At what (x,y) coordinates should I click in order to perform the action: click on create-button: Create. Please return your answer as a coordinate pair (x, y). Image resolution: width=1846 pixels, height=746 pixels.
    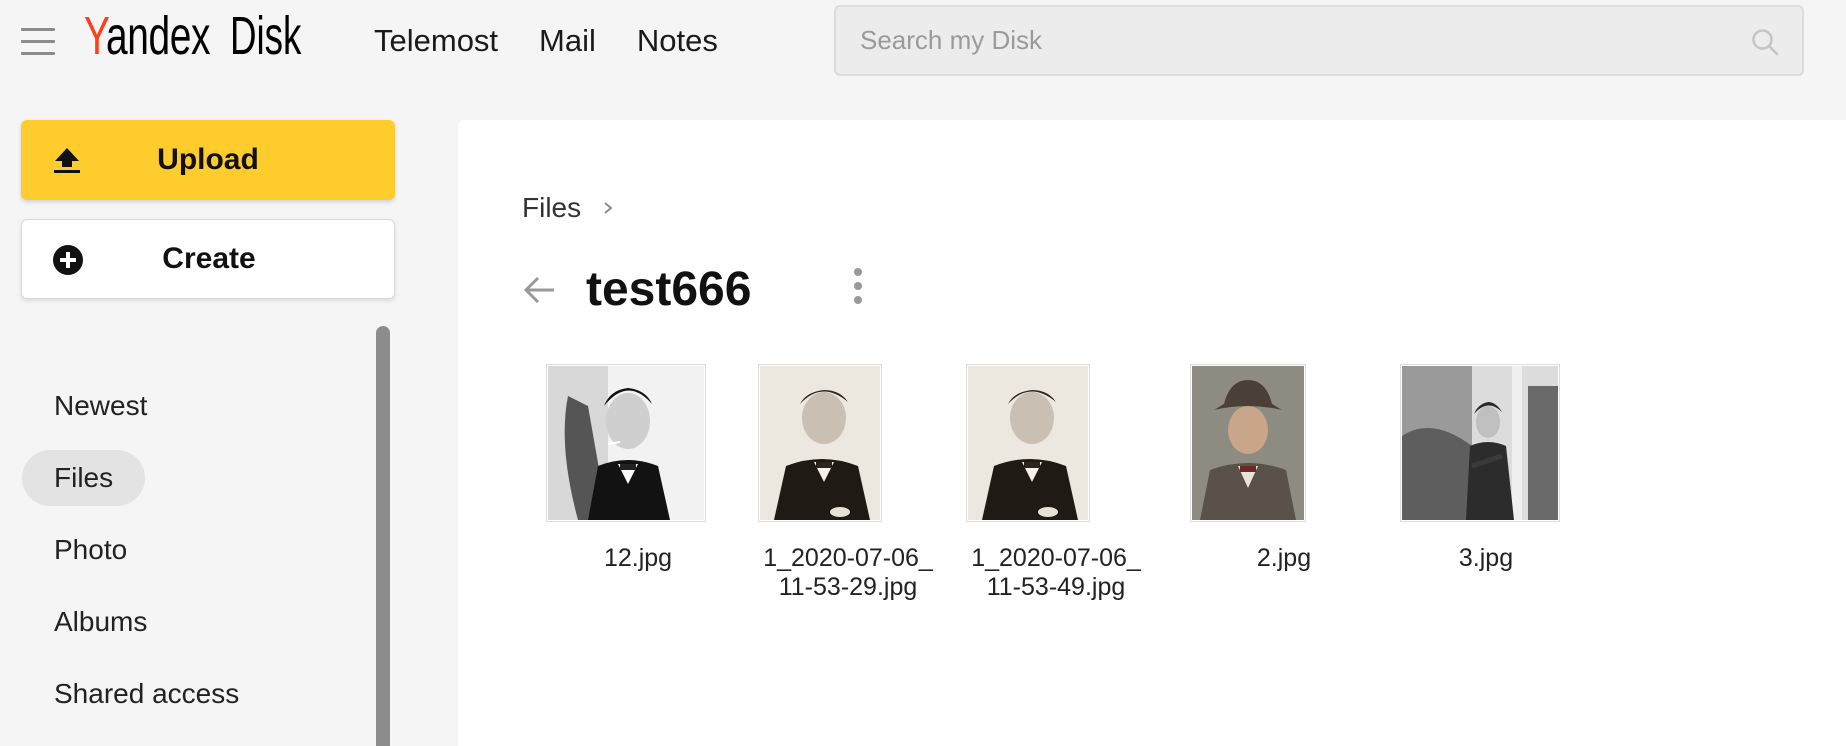
    Looking at the image, I should click on (208, 259).